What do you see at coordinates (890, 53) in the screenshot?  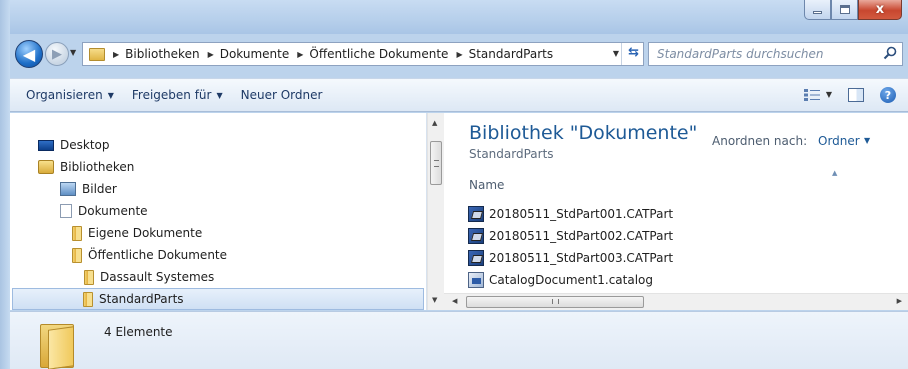 I see `search-icon` at bounding box center [890, 53].